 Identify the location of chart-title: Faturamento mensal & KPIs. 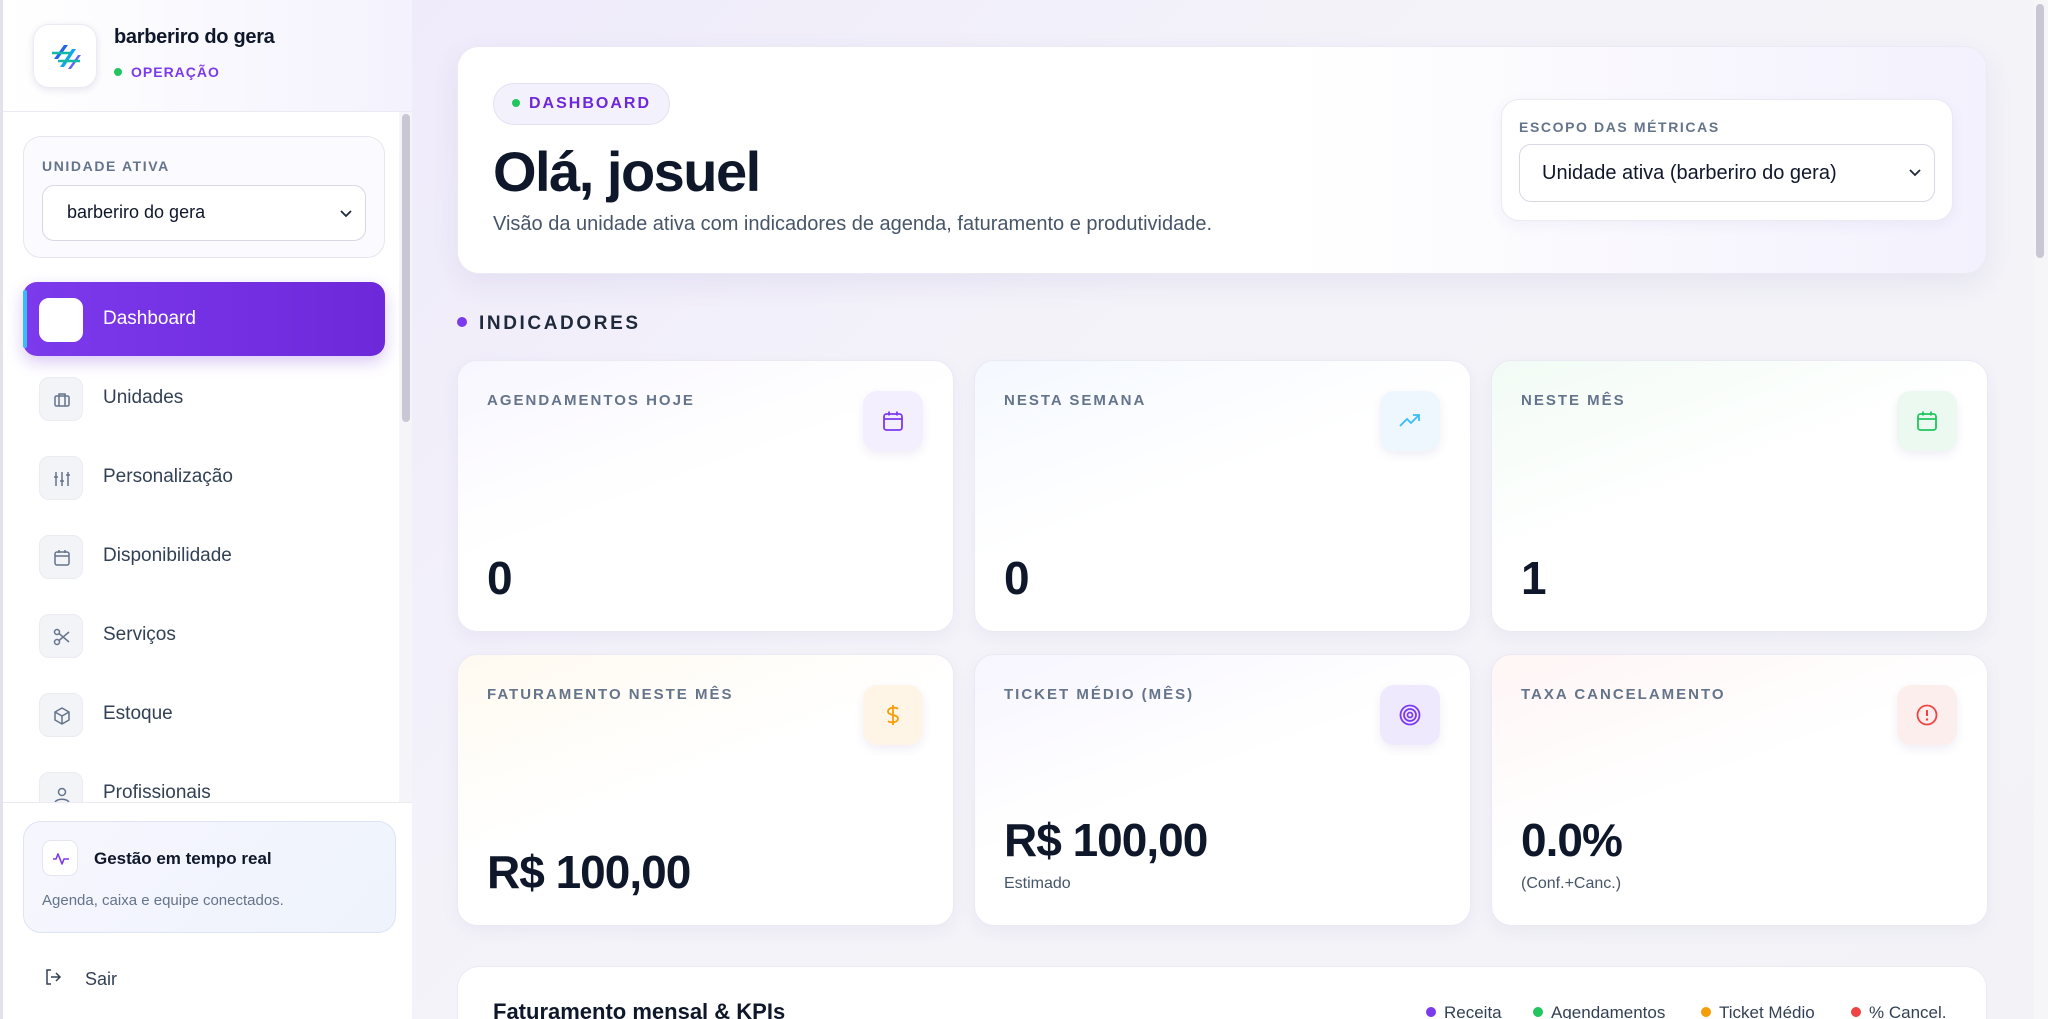
(639, 1009).